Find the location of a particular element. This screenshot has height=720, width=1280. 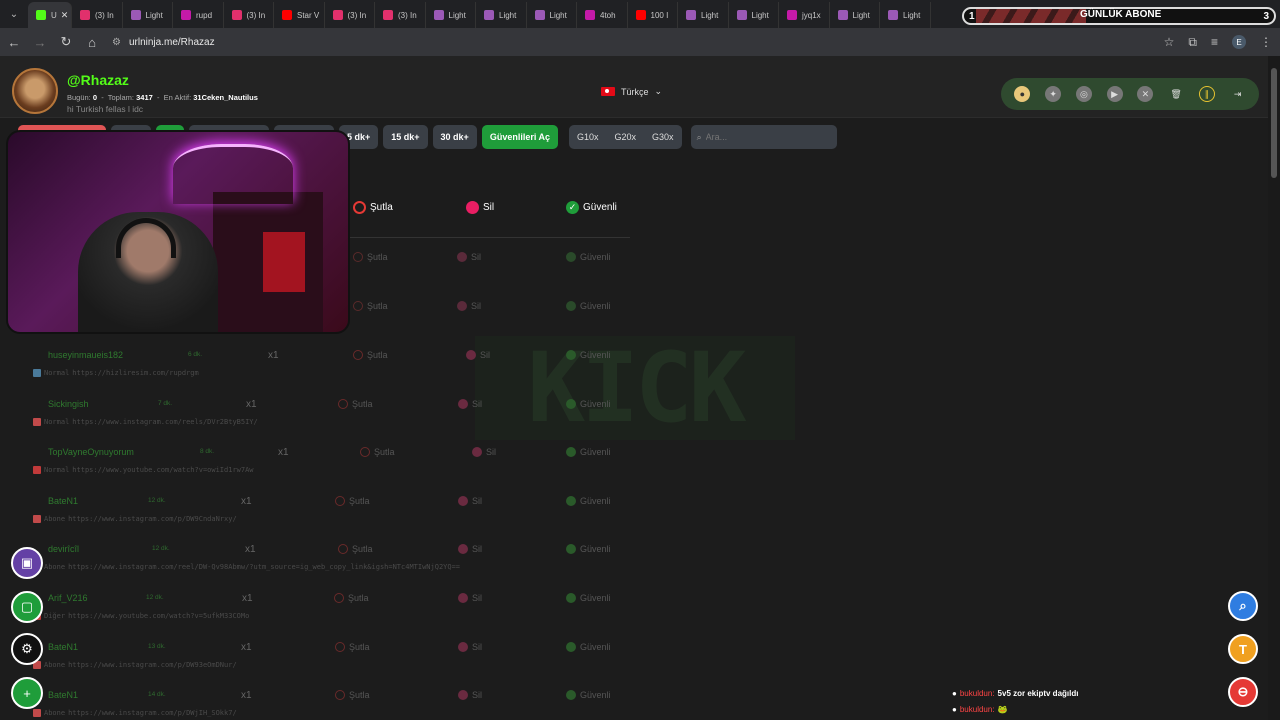

settings-button: ⚙ is located at coordinates (27, 649).